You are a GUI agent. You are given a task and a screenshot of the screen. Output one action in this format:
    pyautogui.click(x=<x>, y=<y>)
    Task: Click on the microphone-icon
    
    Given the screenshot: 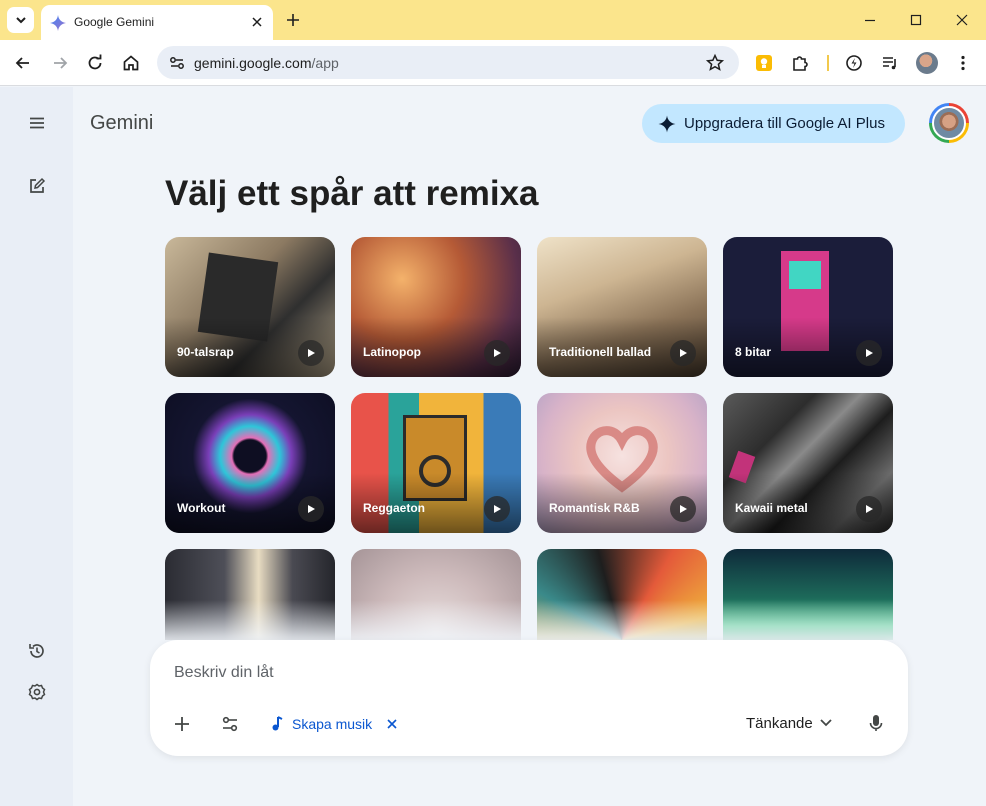 What is the action you would take?
    pyautogui.click(x=876, y=723)
    